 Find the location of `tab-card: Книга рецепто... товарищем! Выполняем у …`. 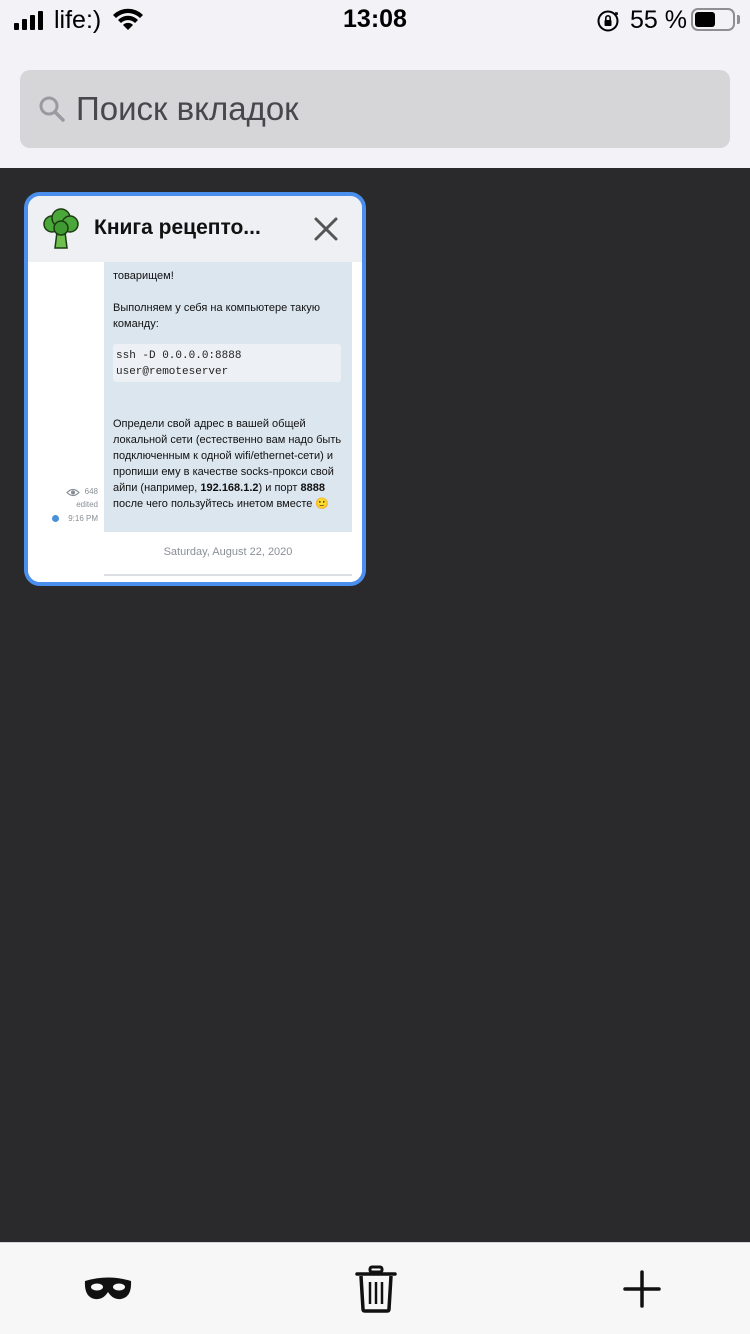

tab-card: Книга рецепто... товарищем! Выполняем у … is located at coordinates (195, 389).